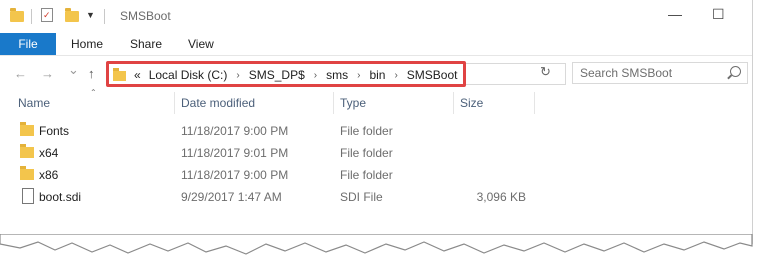  What do you see at coordinates (145, 16) in the screenshot?
I see `window-title: SMSBoot` at bounding box center [145, 16].